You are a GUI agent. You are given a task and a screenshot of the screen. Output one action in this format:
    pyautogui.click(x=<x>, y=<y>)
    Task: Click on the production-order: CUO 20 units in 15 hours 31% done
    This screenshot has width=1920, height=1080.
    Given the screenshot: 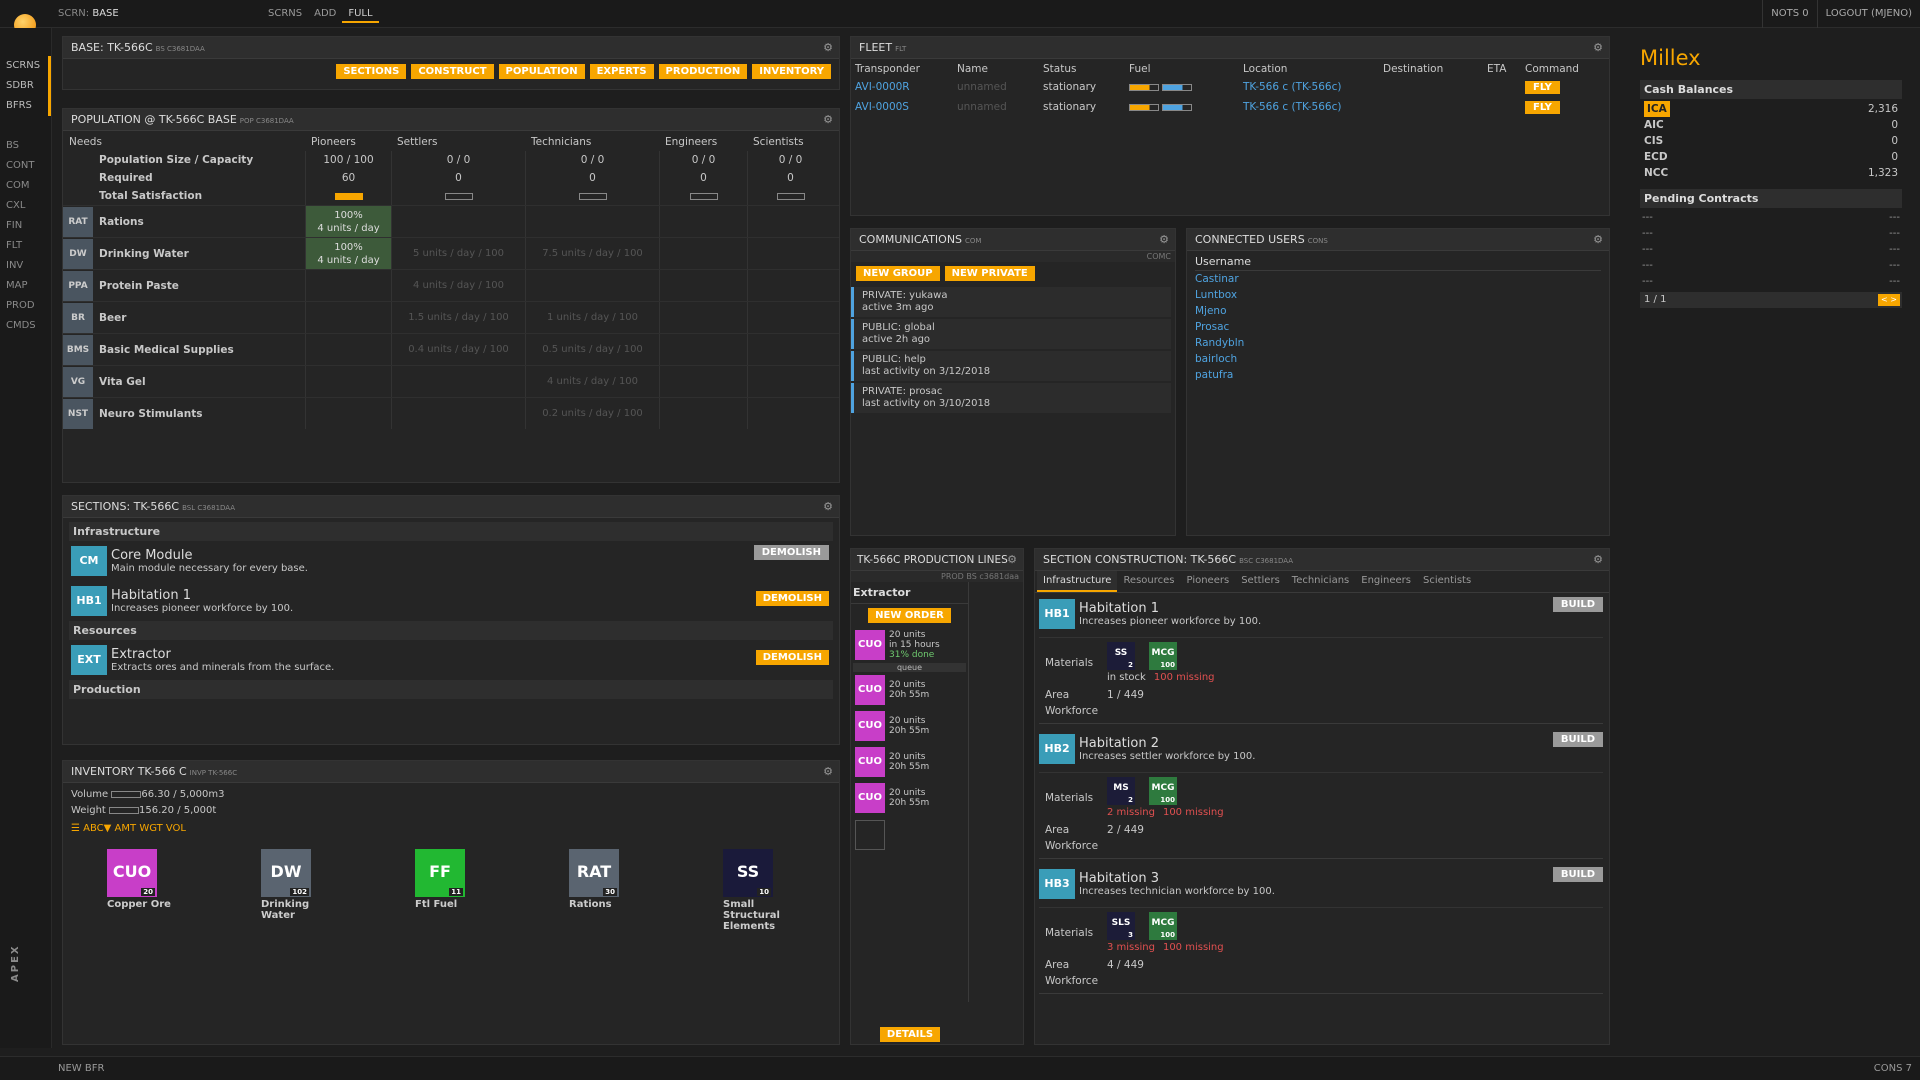 What is the action you would take?
    pyautogui.click(x=909, y=645)
    